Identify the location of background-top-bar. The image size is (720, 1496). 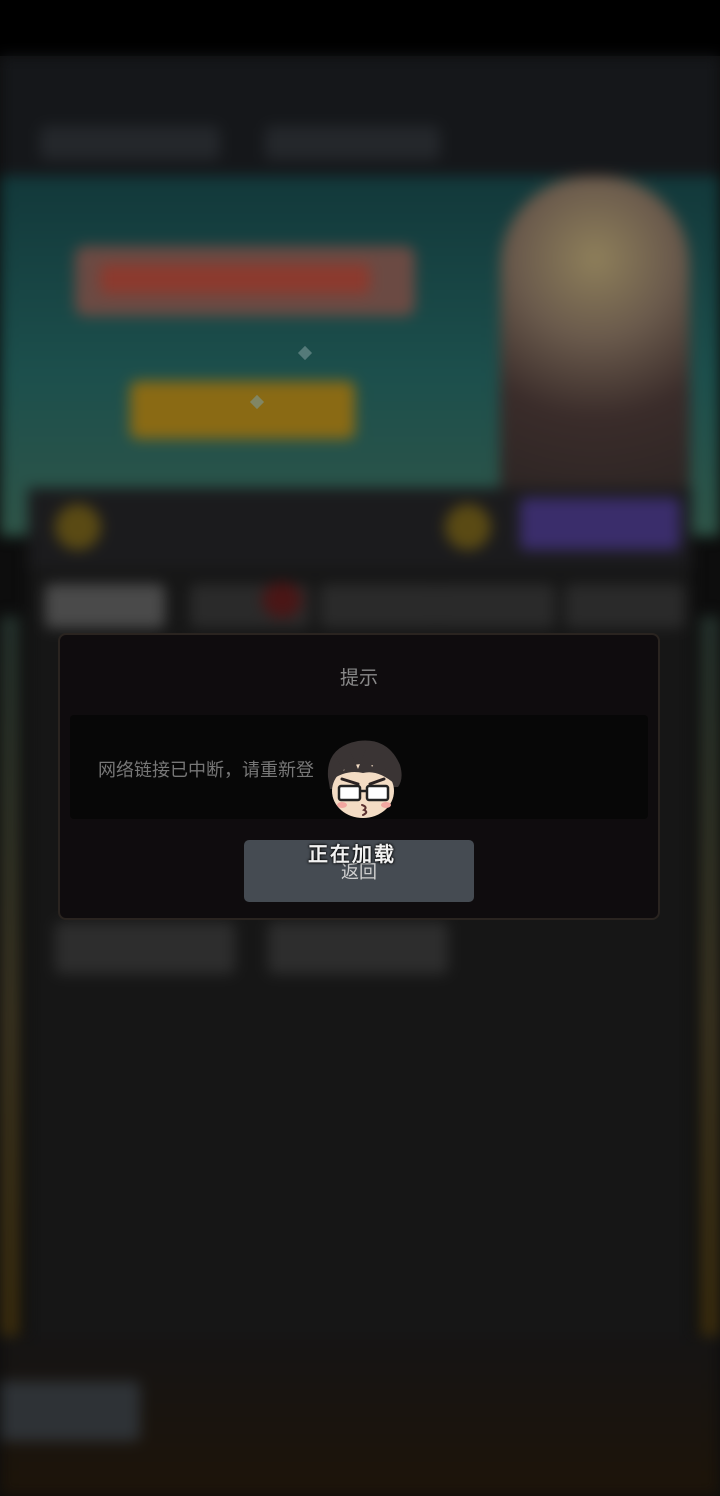
(360, 121).